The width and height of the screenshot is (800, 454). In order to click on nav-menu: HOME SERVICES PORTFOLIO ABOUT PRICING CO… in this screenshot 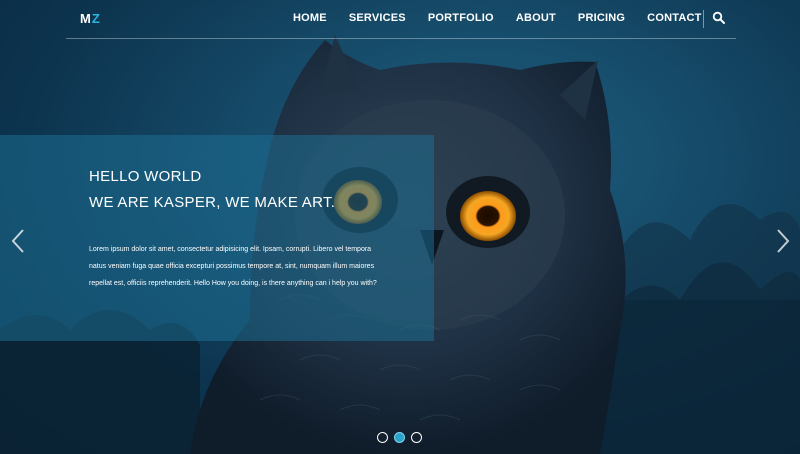, I will do `click(508, 18)`.